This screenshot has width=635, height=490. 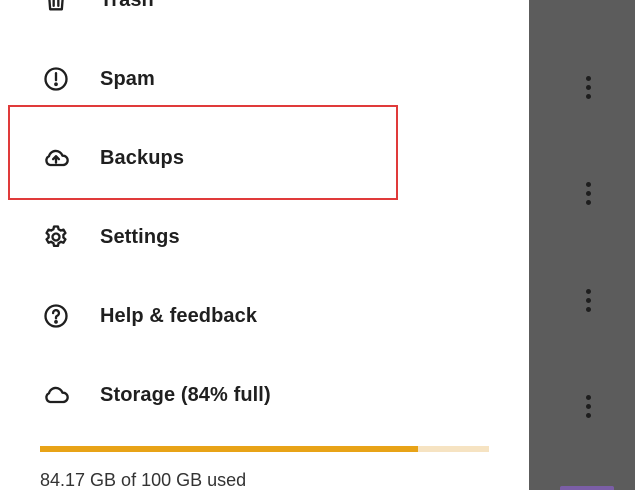 What do you see at coordinates (56, 8) in the screenshot?
I see `trash-icon` at bounding box center [56, 8].